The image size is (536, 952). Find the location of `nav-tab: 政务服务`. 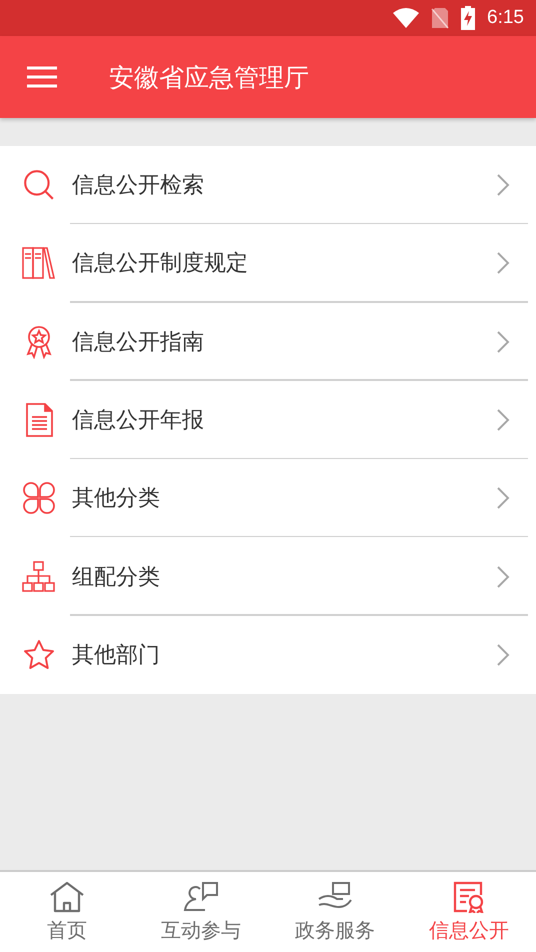

nav-tab: 政务服务 is located at coordinates (335, 912).